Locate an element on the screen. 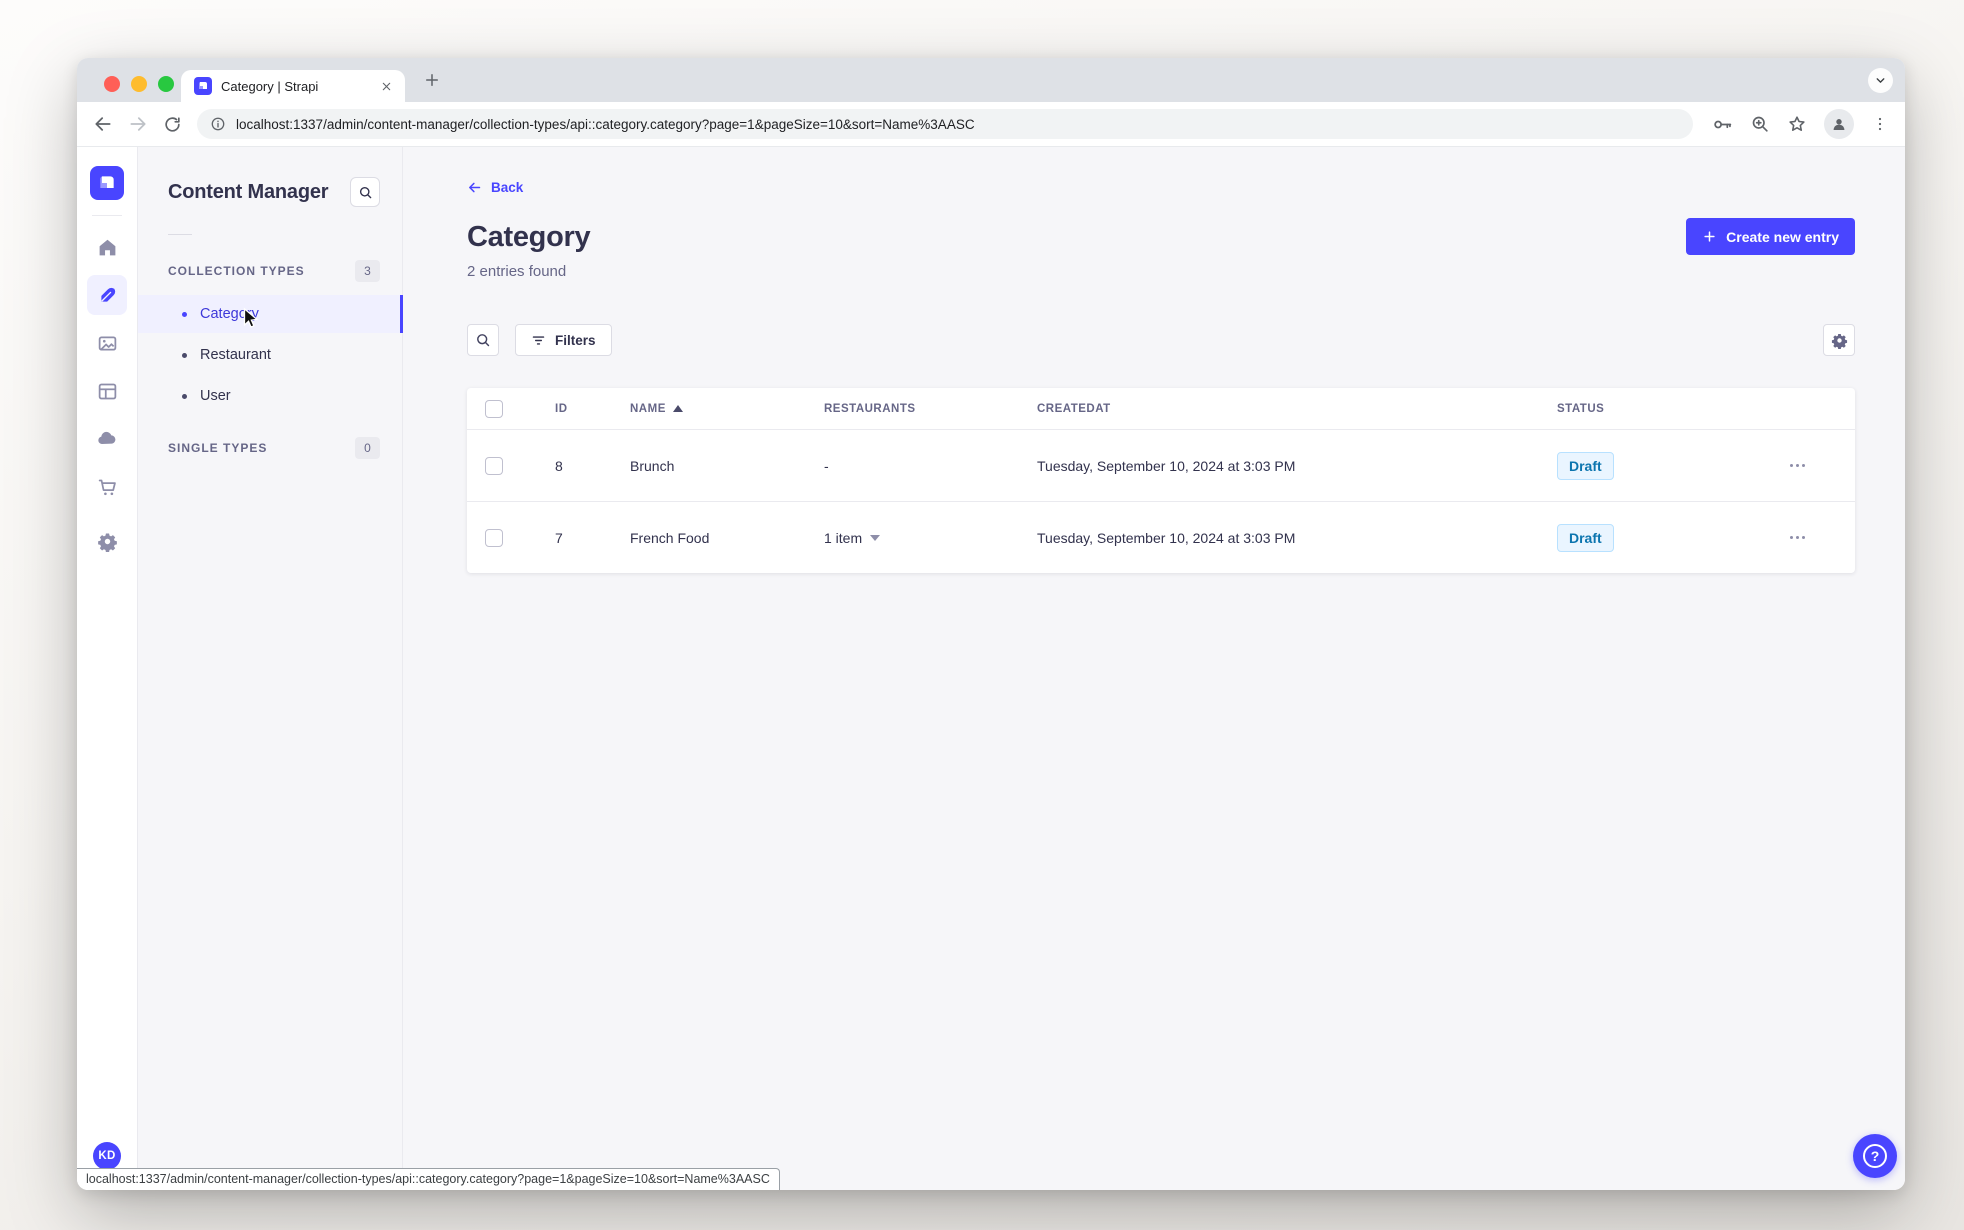 This screenshot has height=1230, width=1964. back-button is located at coordinates (103, 124).